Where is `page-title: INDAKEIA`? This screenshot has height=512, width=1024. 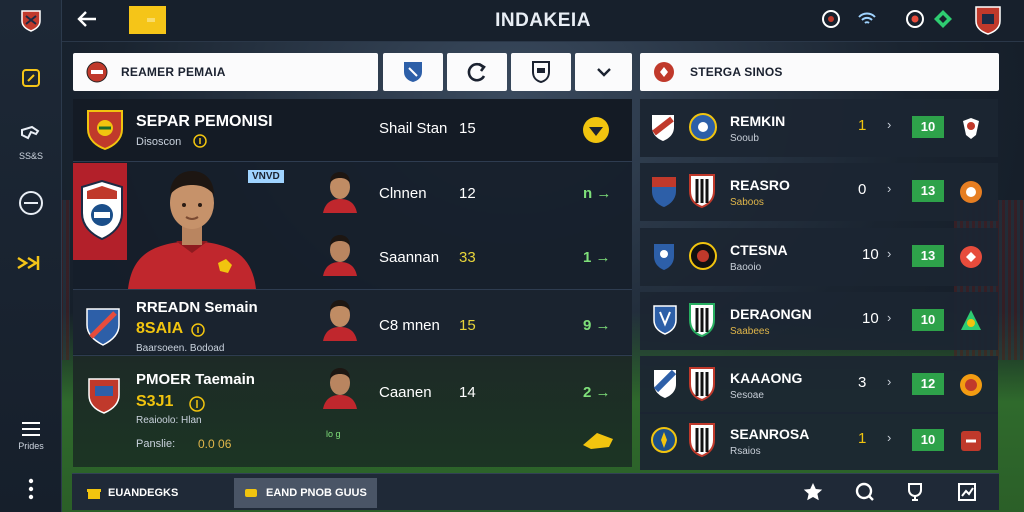
page-title: INDAKEIA is located at coordinates (543, 20).